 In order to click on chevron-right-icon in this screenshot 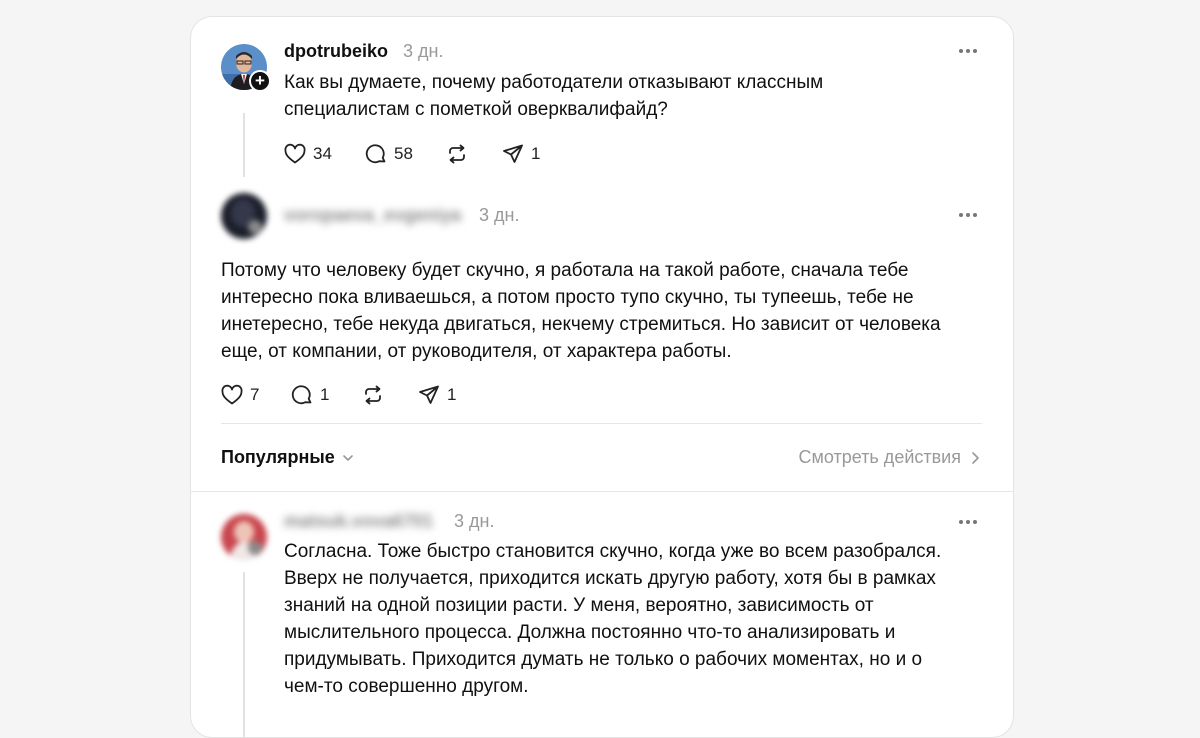, I will do `click(975, 457)`.